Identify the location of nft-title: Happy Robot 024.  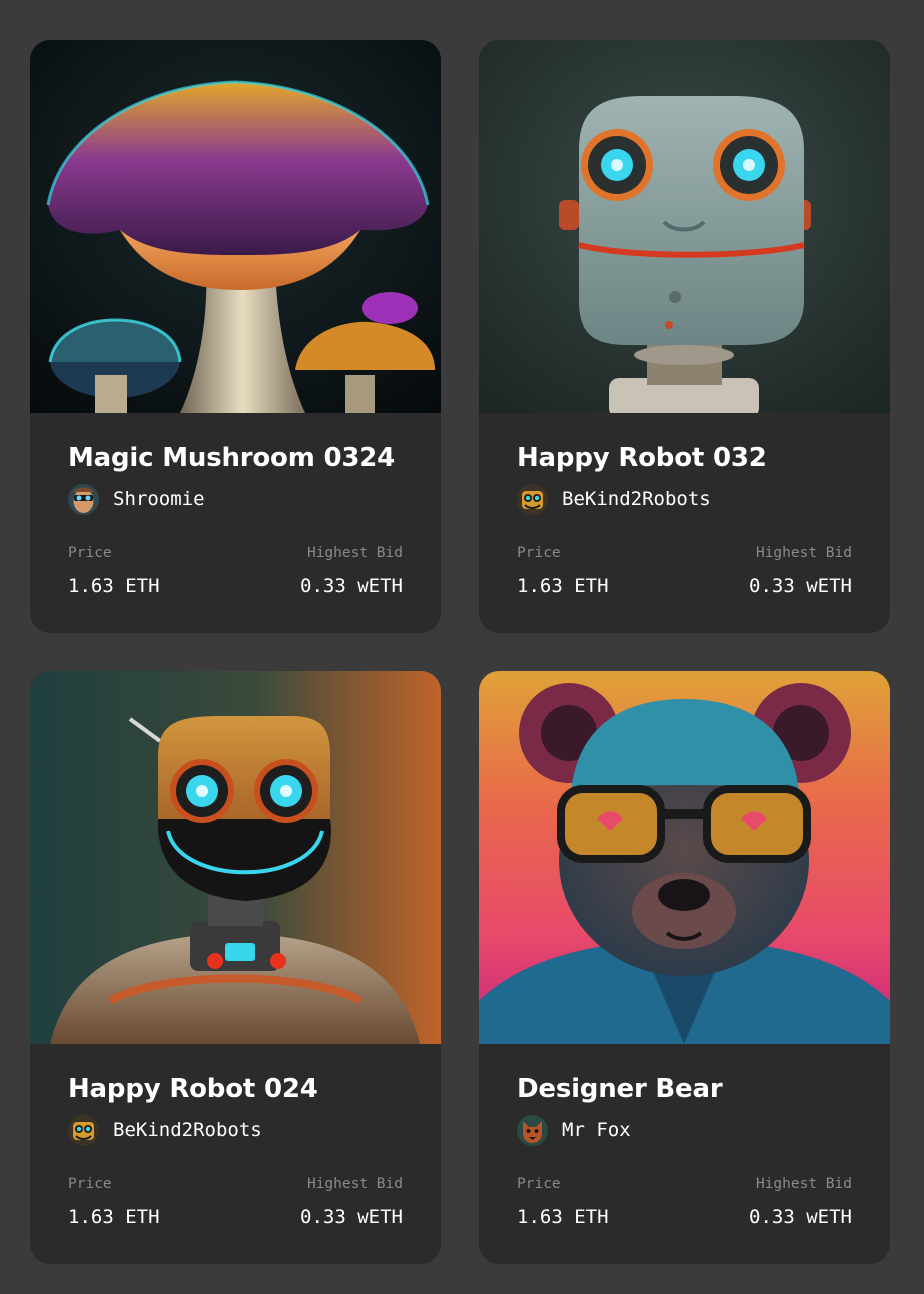
(193, 1089).